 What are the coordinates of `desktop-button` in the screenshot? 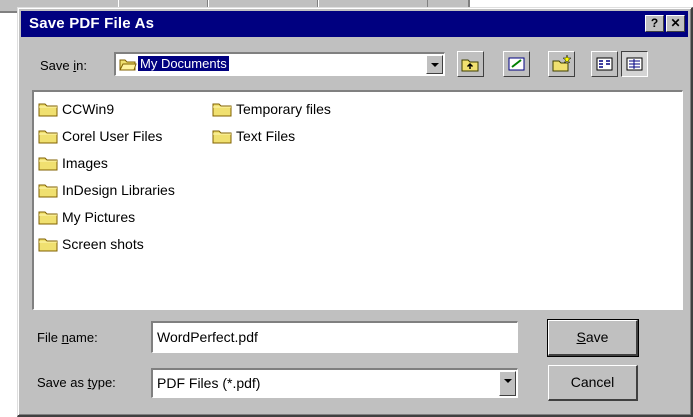 It's located at (516, 64).